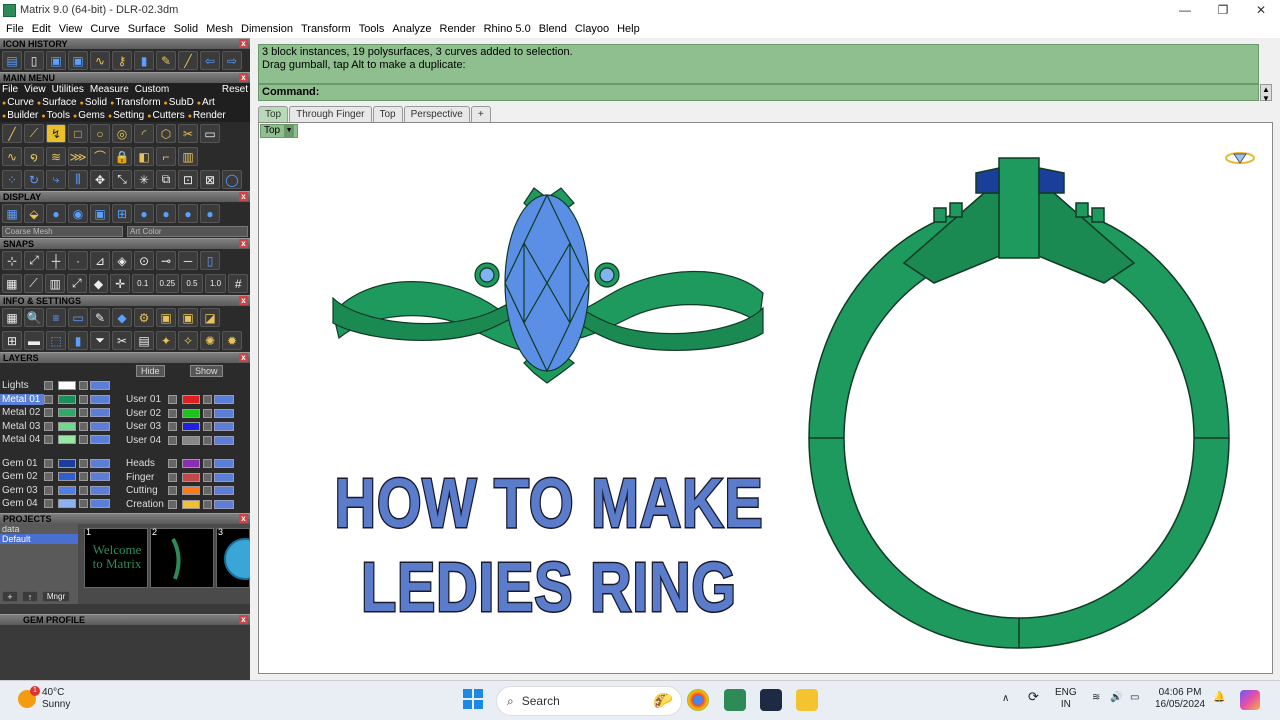 The image size is (1280, 720). What do you see at coordinates (206, 102) in the screenshot?
I see `category-art: Art` at bounding box center [206, 102].